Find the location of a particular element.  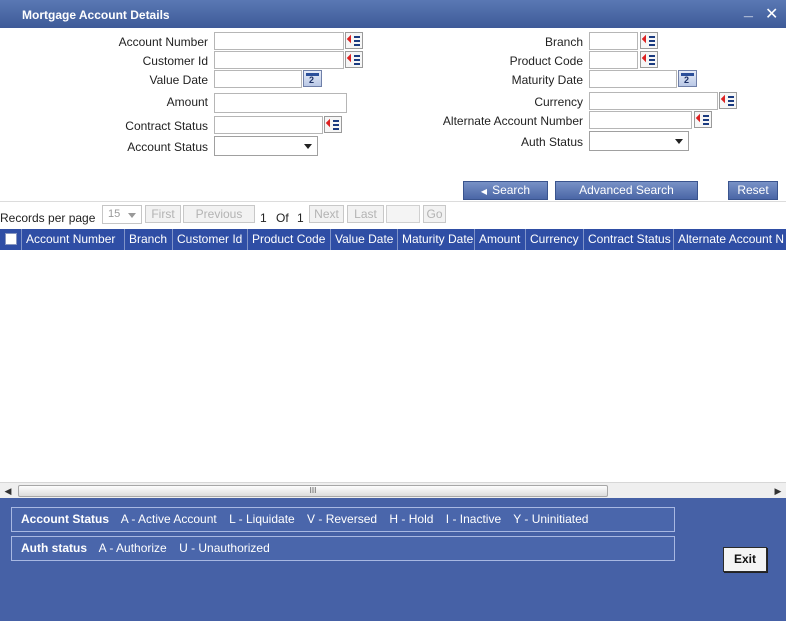

amount-label: Amount is located at coordinates (187, 102).